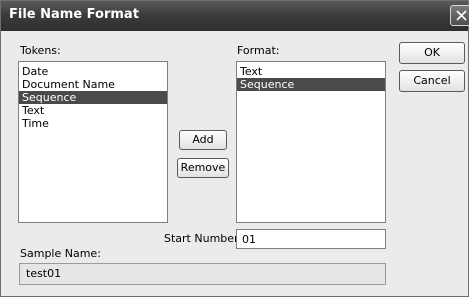 This screenshot has width=469, height=297. I want to click on ok-button-label: OK, so click(432, 52).